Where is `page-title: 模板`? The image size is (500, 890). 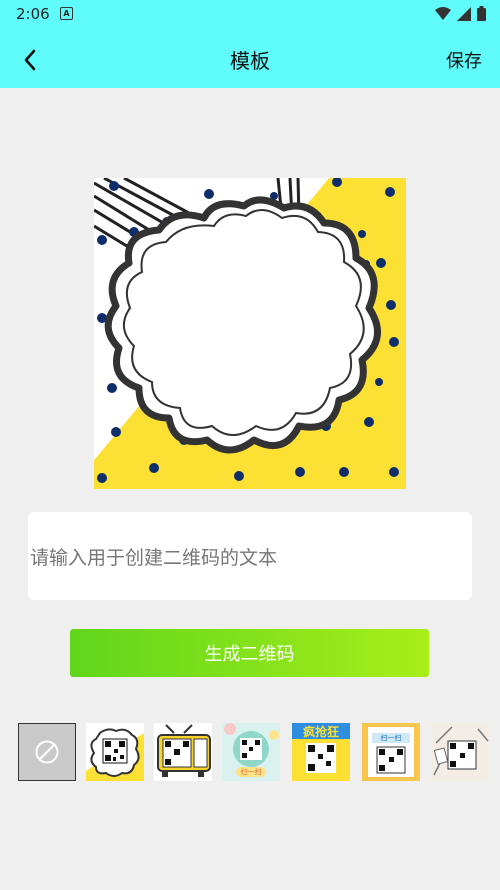 page-title: 模板 is located at coordinates (250, 61).